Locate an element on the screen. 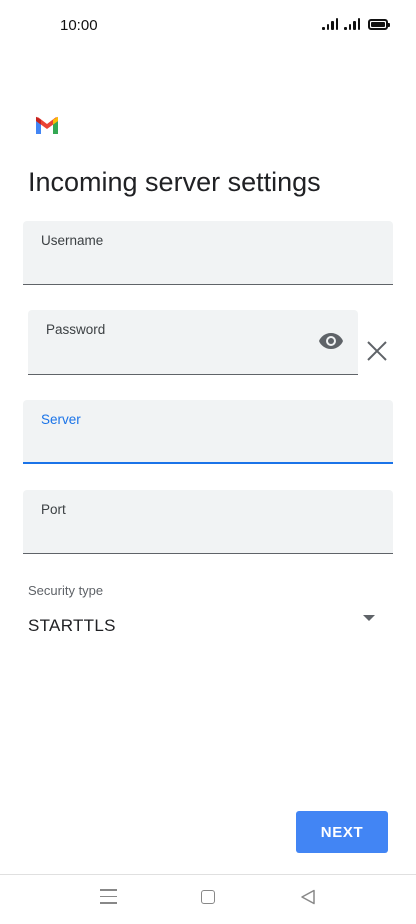 Image resolution: width=416 pixels, height=924 pixels. menu-icon is located at coordinates (108, 897).